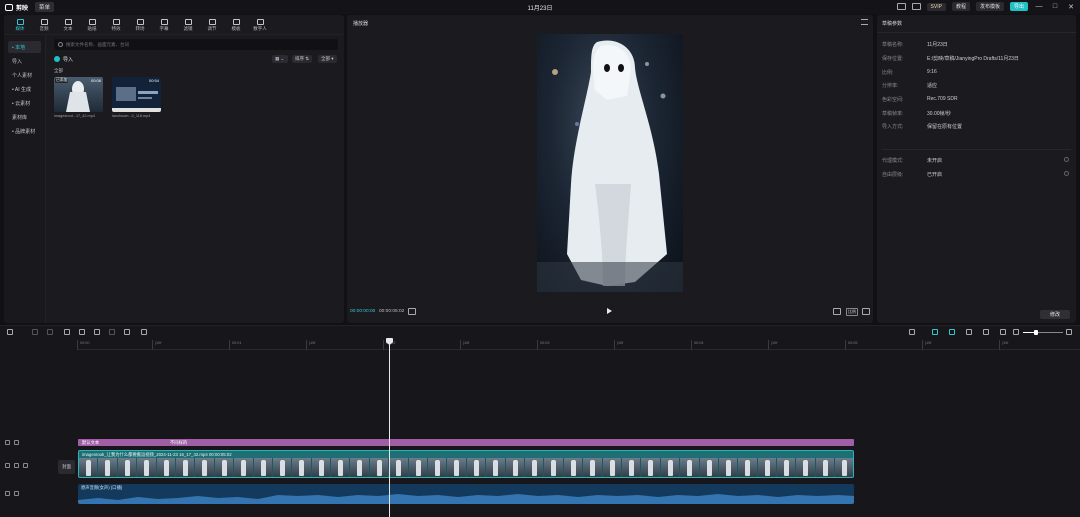 The image size is (1080, 517). Describe the element at coordinates (116, 21) in the screenshot. I see `effects-icon` at that location.